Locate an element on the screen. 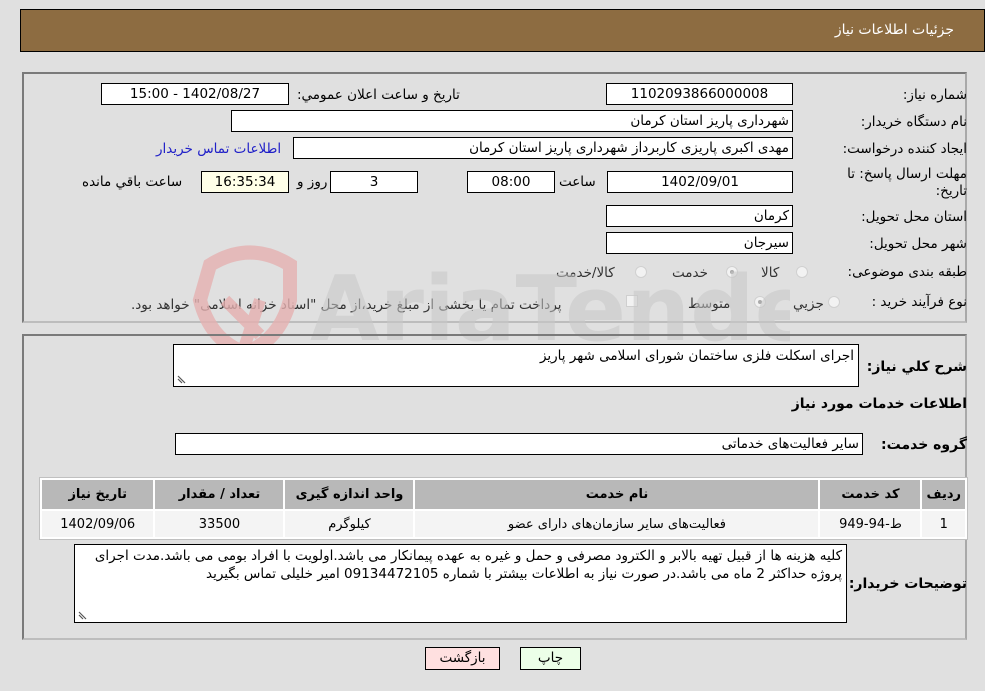 The height and width of the screenshot is (691, 985). remaining-days-field: 3 is located at coordinates (374, 182).